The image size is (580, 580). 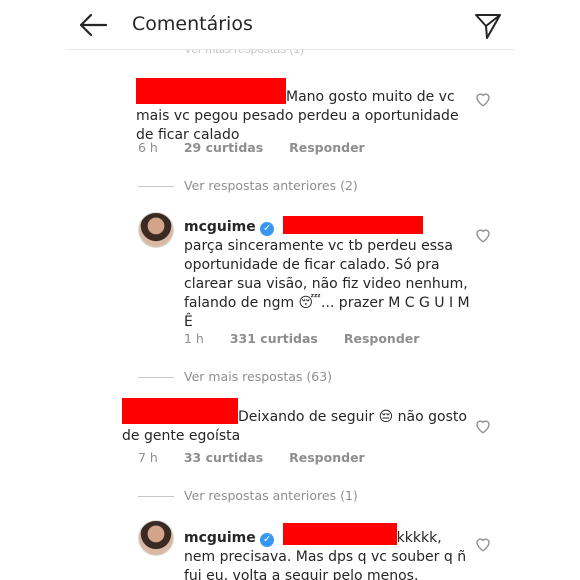 What do you see at coordinates (370, 97) in the screenshot?
I see `comment-text-line: Mano gosto muito de vc` at bounding box center [370, 97].